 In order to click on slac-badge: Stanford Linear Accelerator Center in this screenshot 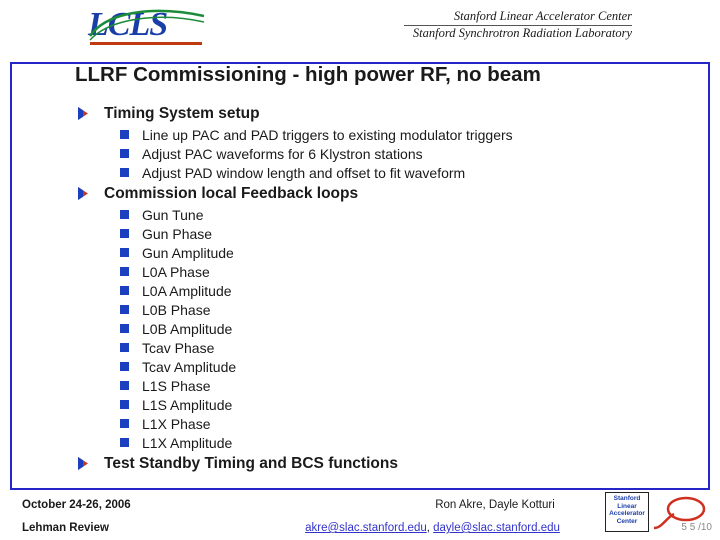, I will do `click(627, 512)`.